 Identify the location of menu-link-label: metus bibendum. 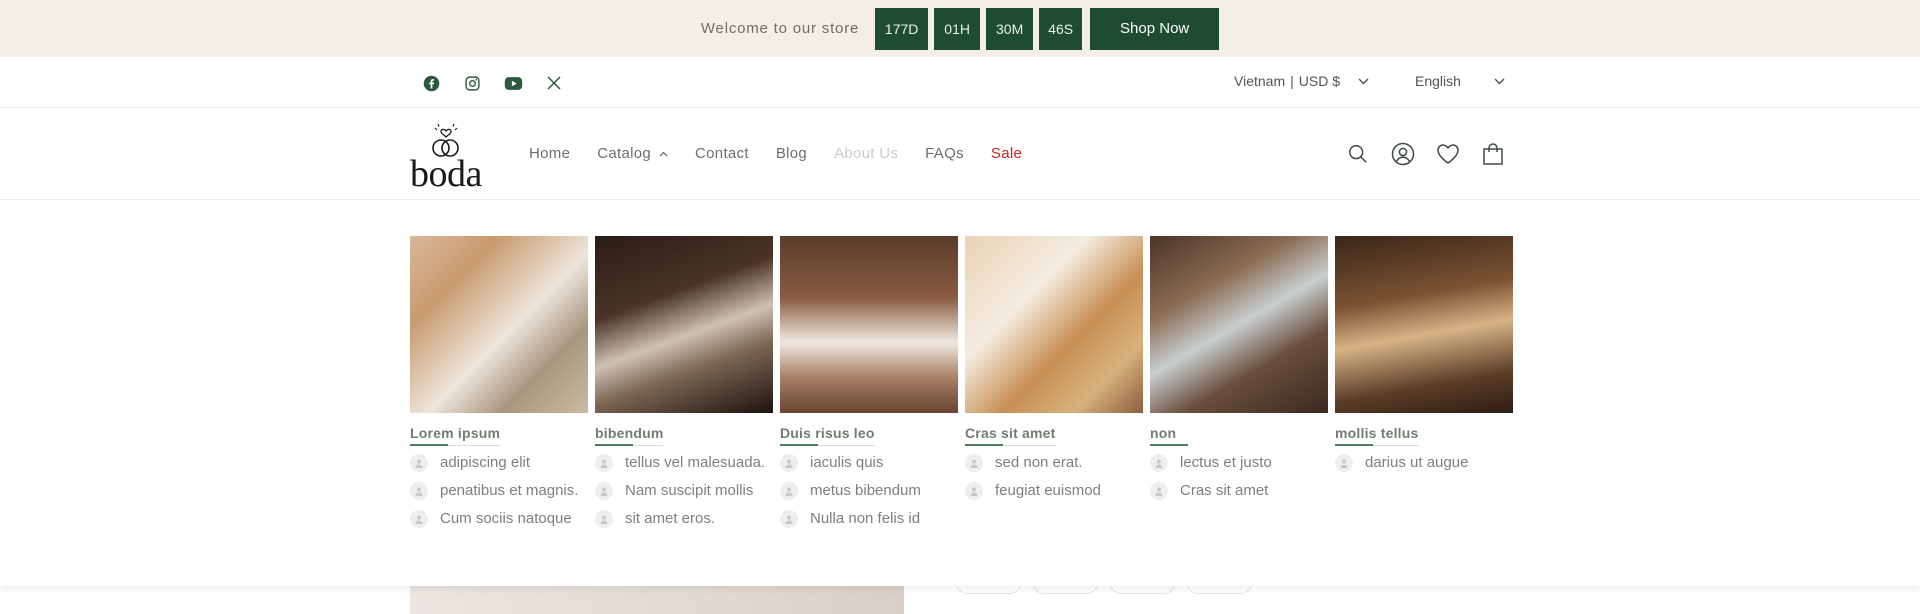
(865, 490).